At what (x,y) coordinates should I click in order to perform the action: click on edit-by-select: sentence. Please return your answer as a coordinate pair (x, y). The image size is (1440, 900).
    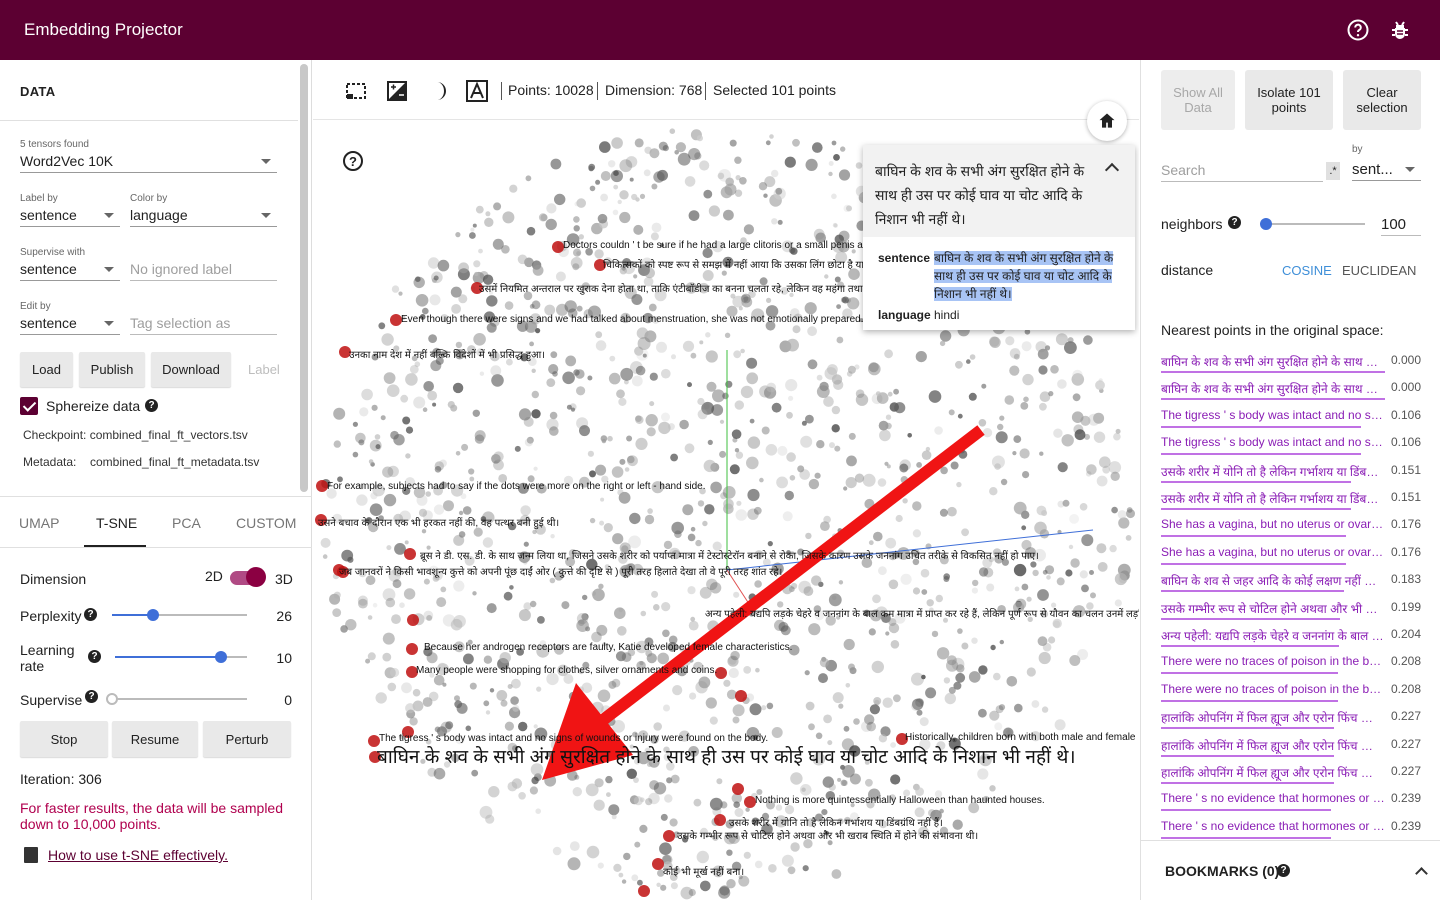
    Looking at the image, I should click on (70, 324).